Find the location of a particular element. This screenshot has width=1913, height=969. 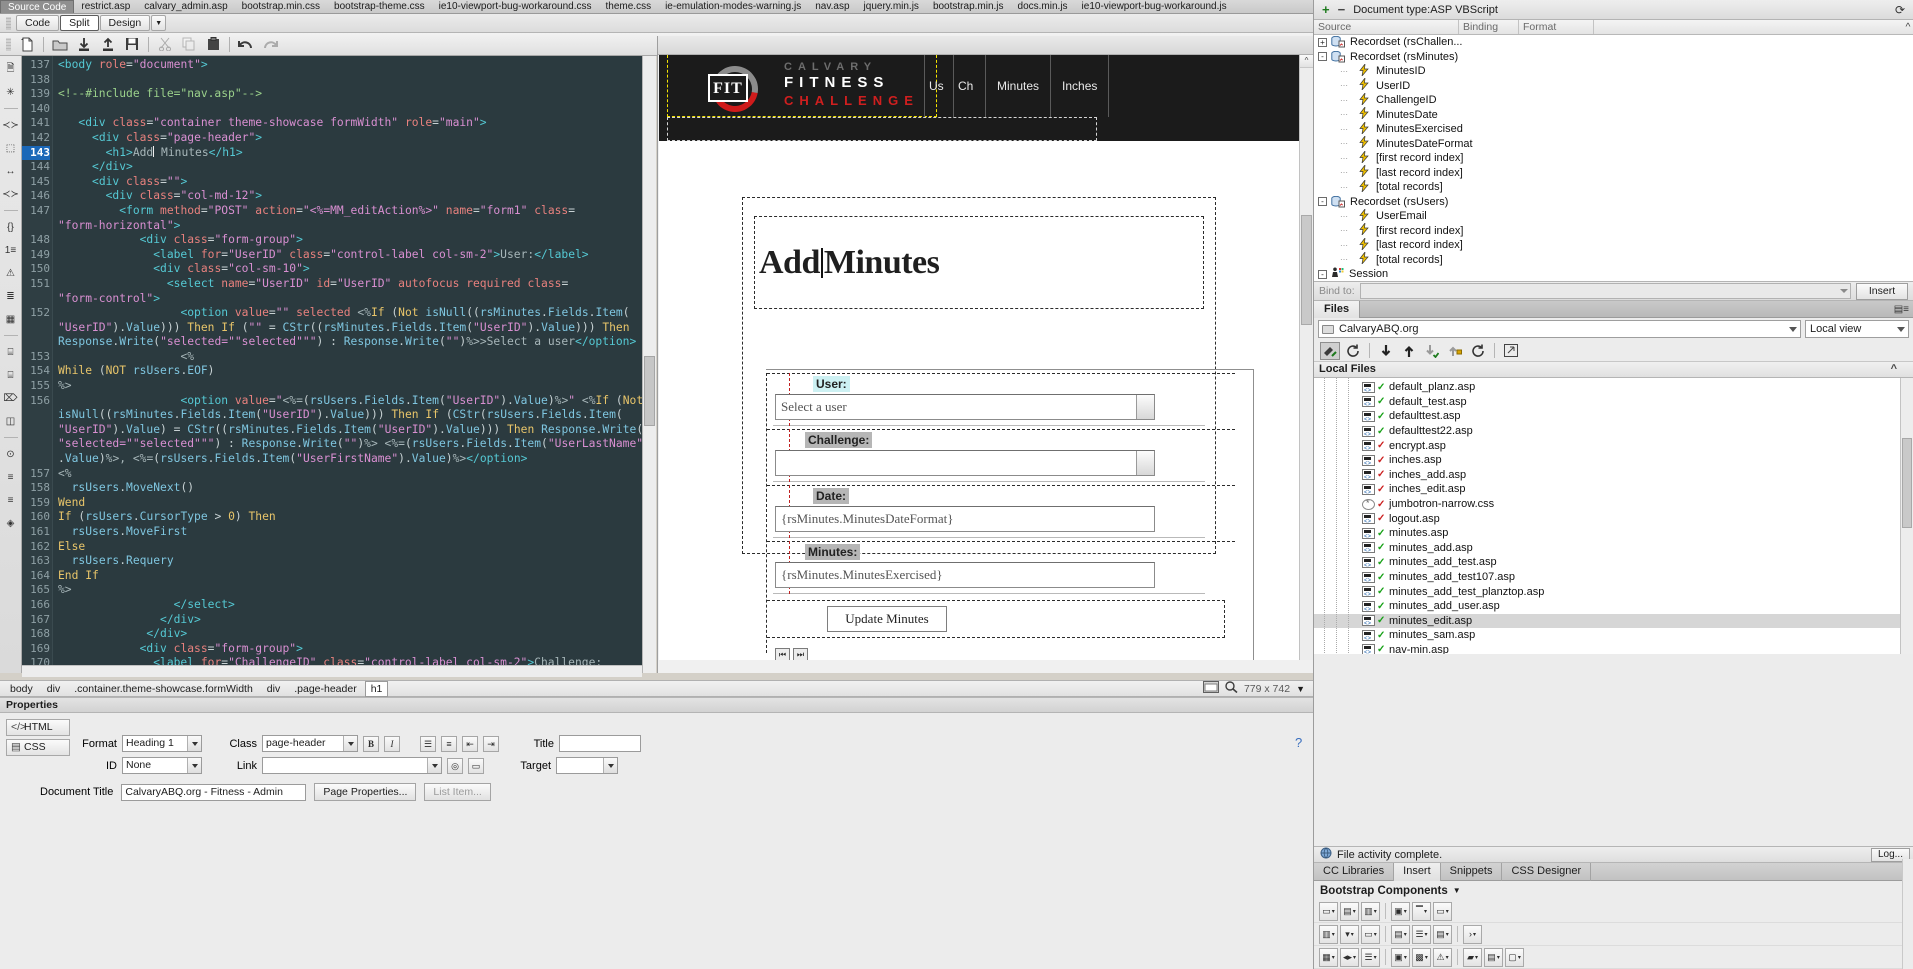

file-row: ✓minutes_add.asp is located at coordinates (1613, 548).